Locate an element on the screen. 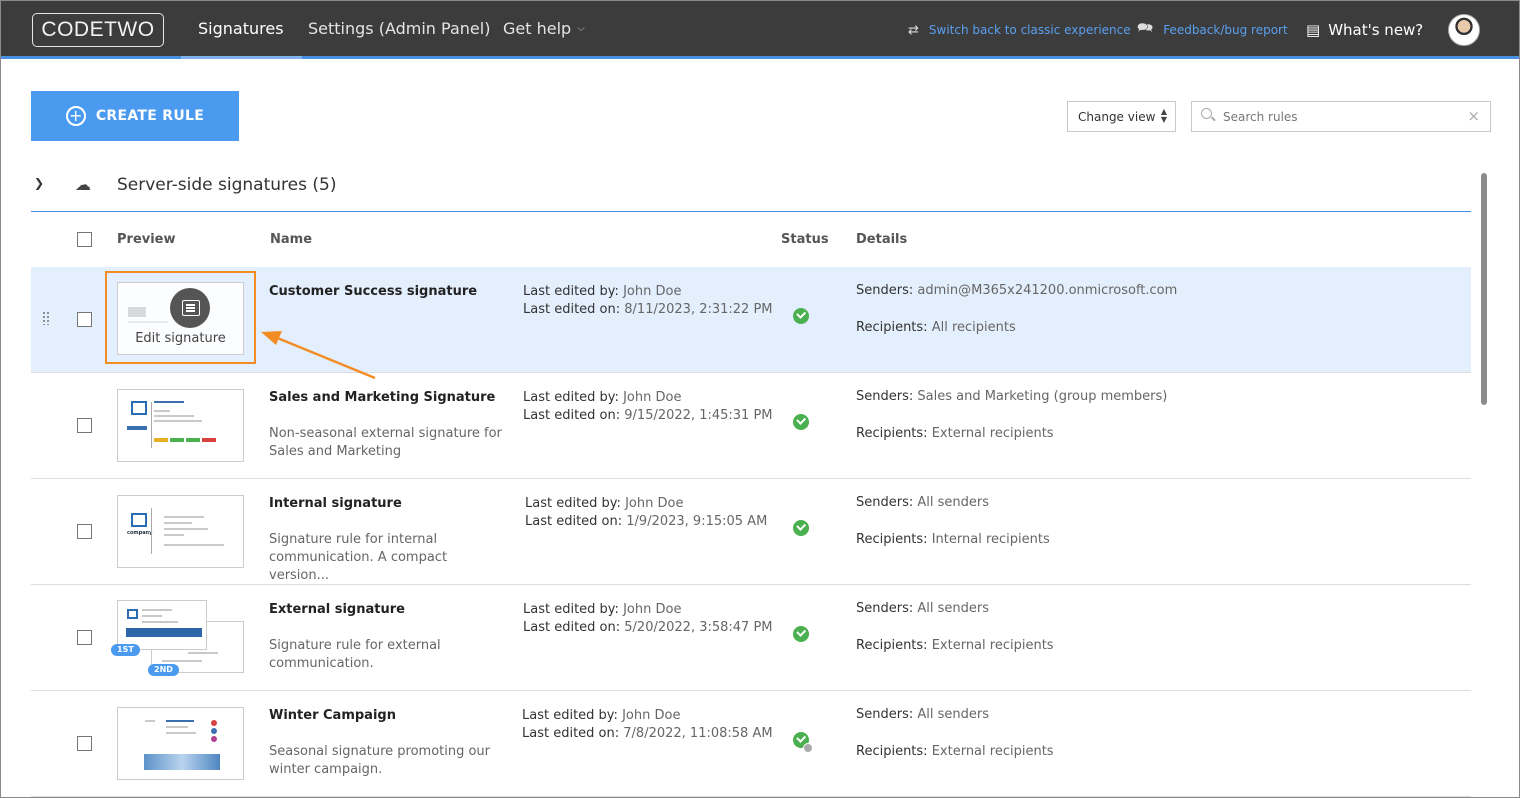 The width and height of the screenshot is (1520, 798). clear-icon: × is located at coordinates (1473, 116).